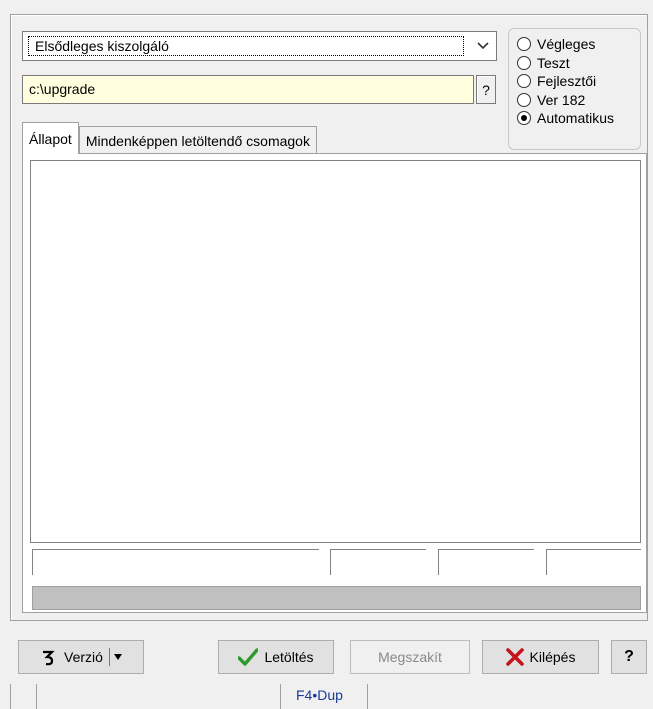  What do you see at coordinates (246, 46) in the screenshot?
I see `server-combobox-value: Elsődleges kiszolgáló` at bounding box center [246, 46].